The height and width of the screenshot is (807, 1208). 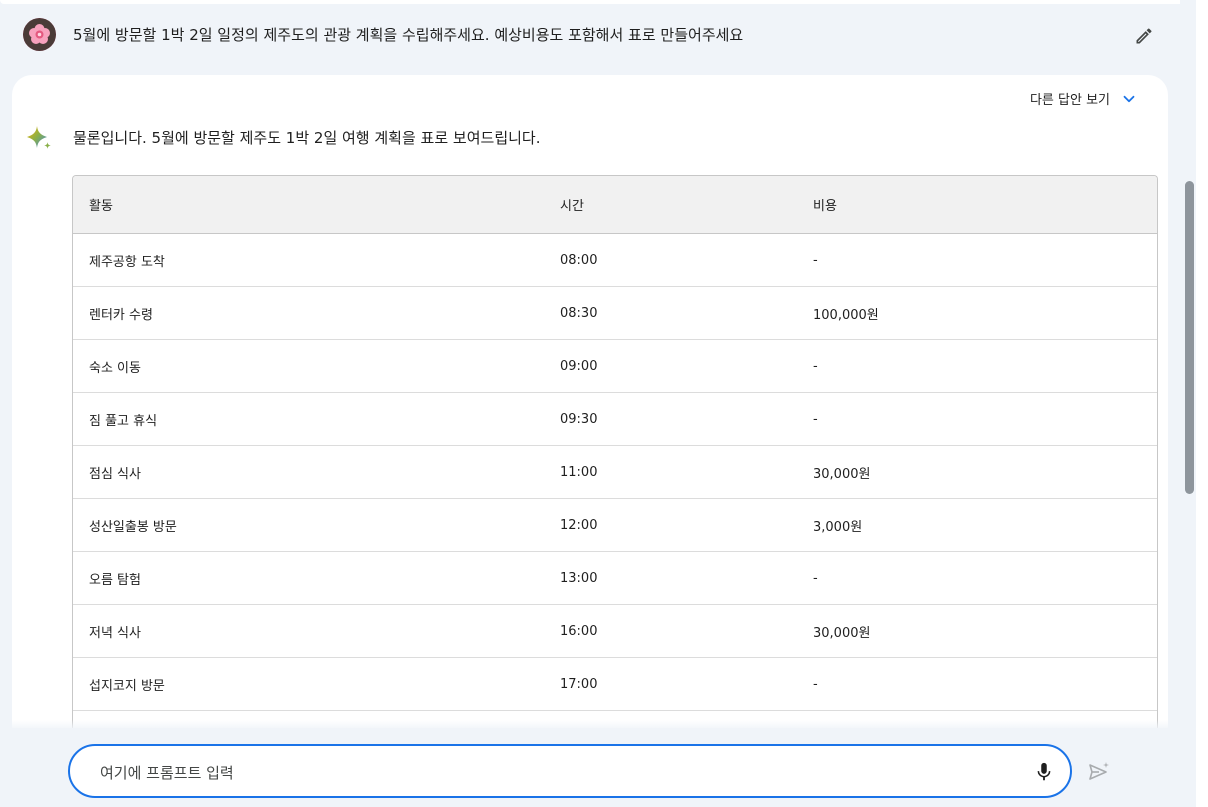 I want to click on other-answers-label: 다른 답안 보기, so click(x=1069, y=100).